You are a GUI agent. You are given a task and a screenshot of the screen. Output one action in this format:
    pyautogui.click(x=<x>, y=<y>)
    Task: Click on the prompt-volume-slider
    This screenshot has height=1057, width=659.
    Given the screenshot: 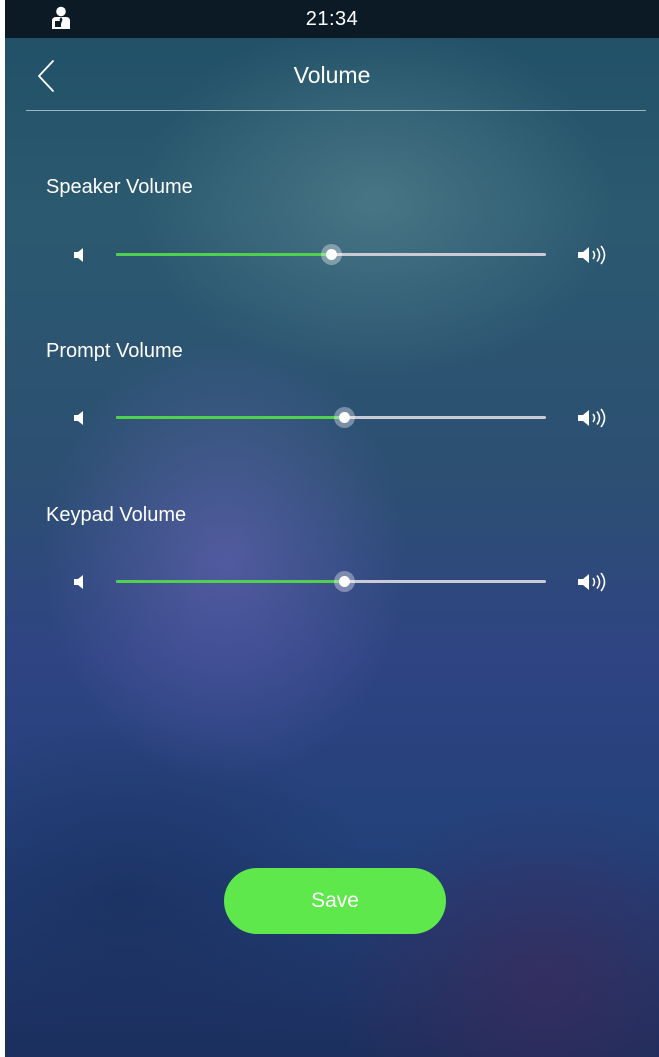 What is the action you would take?
    pyautogui.click(x=331, y=418)
    